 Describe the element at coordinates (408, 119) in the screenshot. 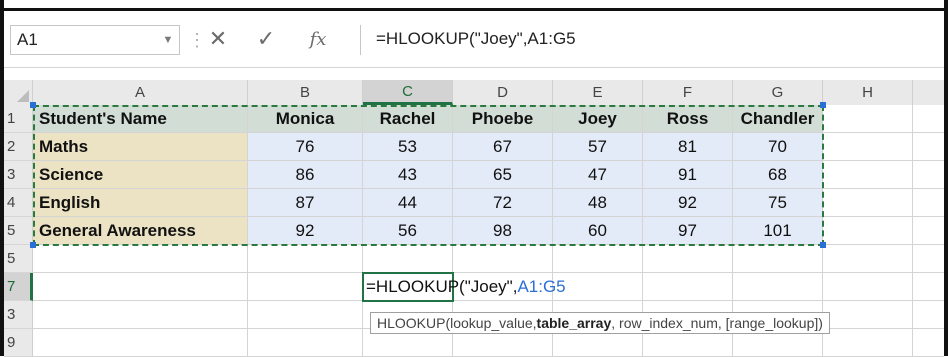

I see `cell-c1: Rachel` at that location.